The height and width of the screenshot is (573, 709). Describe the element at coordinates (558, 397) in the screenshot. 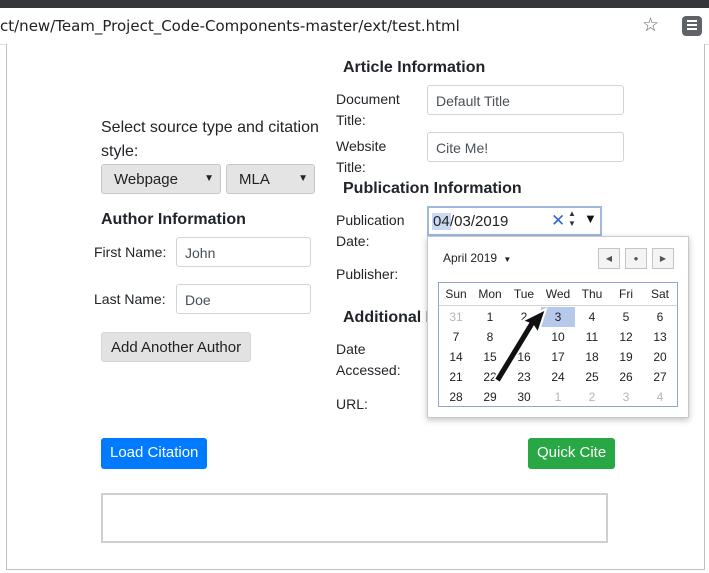

I see `calendar-day: 1` at that location.